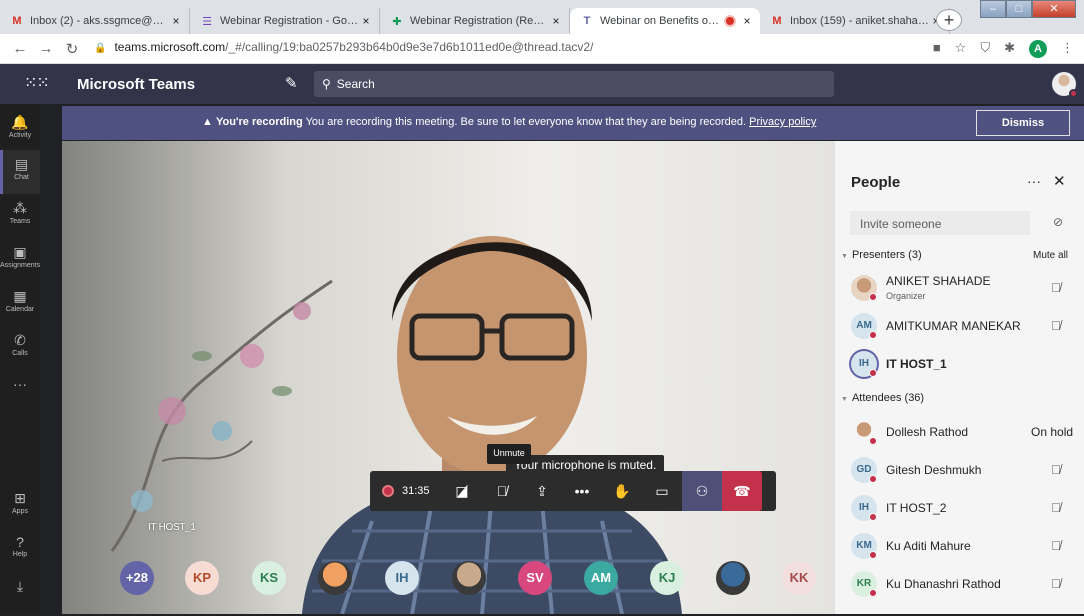 Image resolution: width=1084 pixels, height=616 pixels. Describe the element at coordinates (993, 9) in the screenshot. I see `minimize-button: –` at that location.